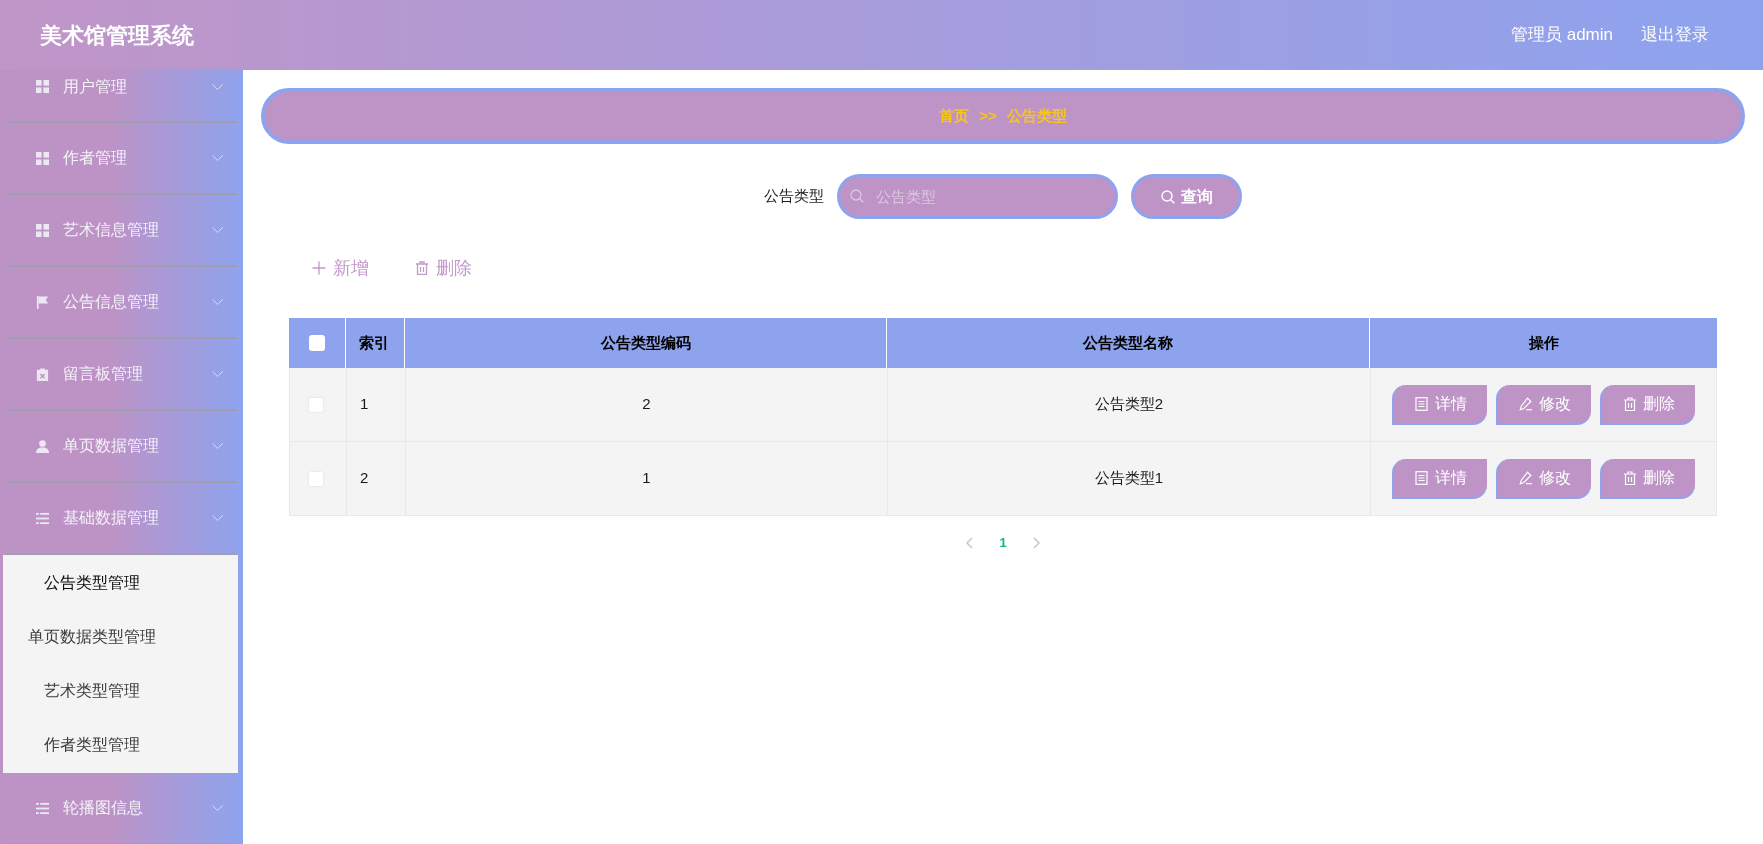  I want to click on column-header: 操作, so click(1543, 342).